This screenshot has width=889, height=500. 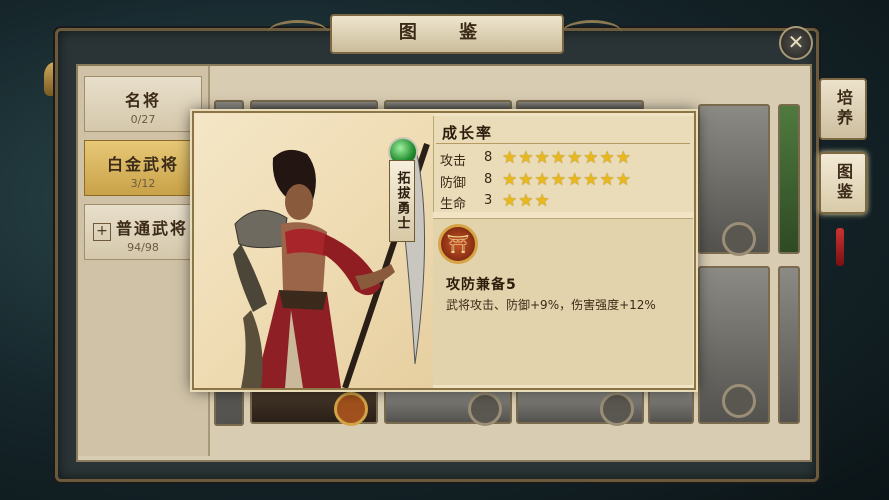 I want to click on plus-icon: +, so click(x=102, y=232).